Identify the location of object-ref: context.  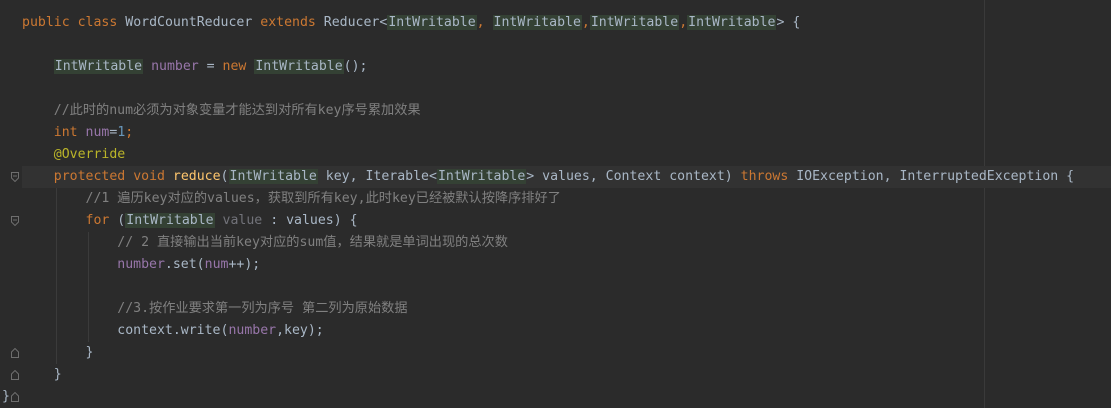
(145, 330).